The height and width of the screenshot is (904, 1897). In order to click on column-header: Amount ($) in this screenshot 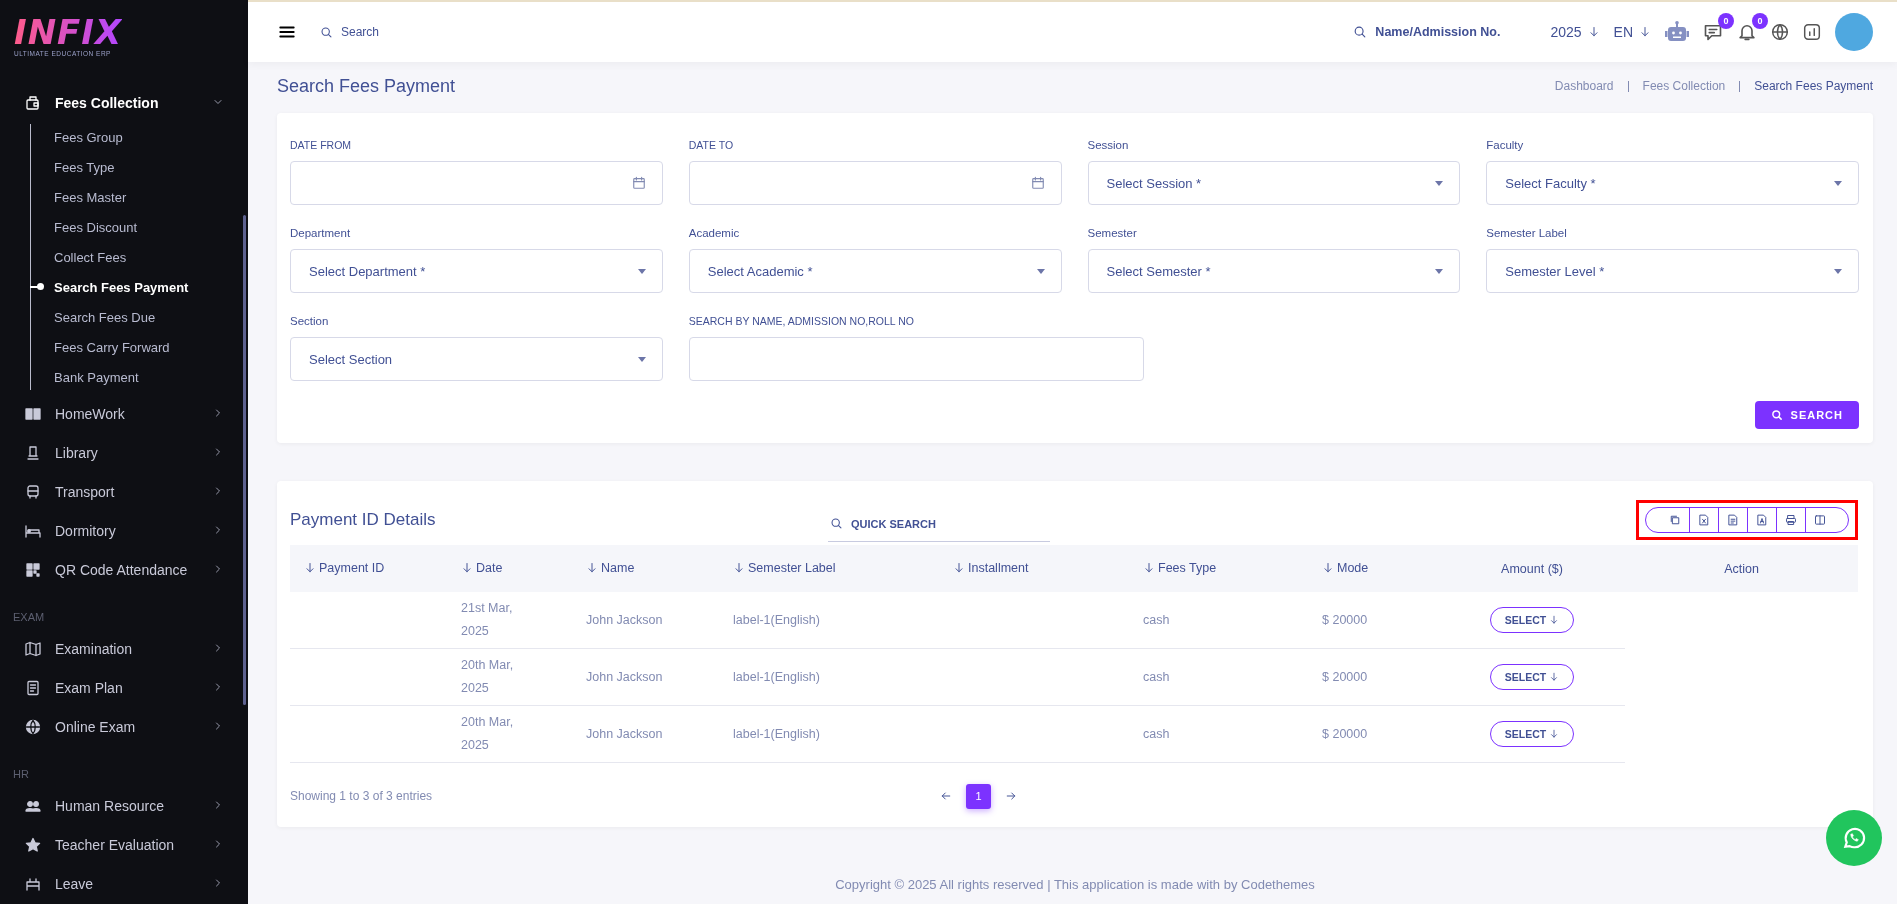, I will do `click(1532, 568)`.